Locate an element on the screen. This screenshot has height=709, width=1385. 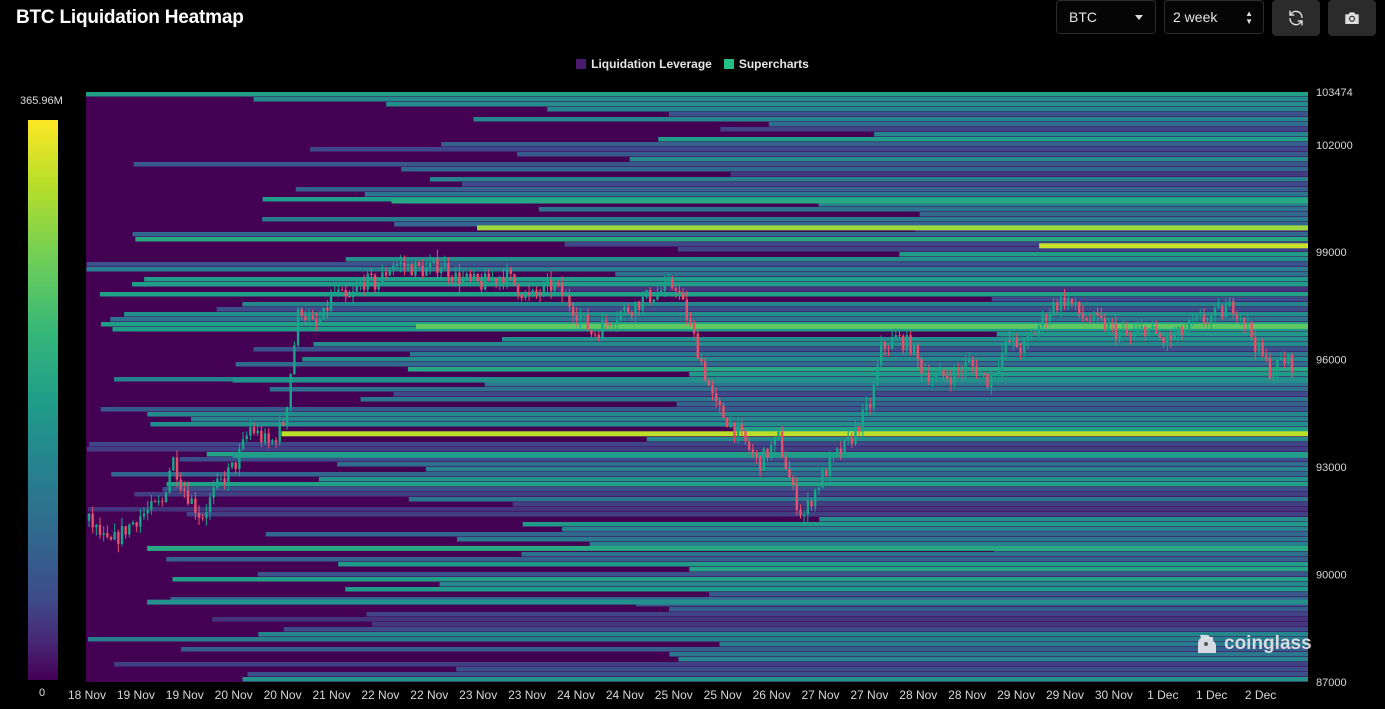
y-tick-label: 103474 is located at coordinates (1334, 93).